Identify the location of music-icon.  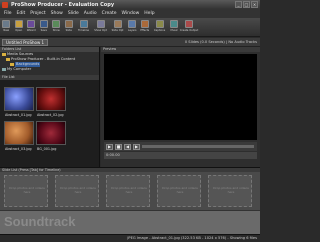
(174, 24).